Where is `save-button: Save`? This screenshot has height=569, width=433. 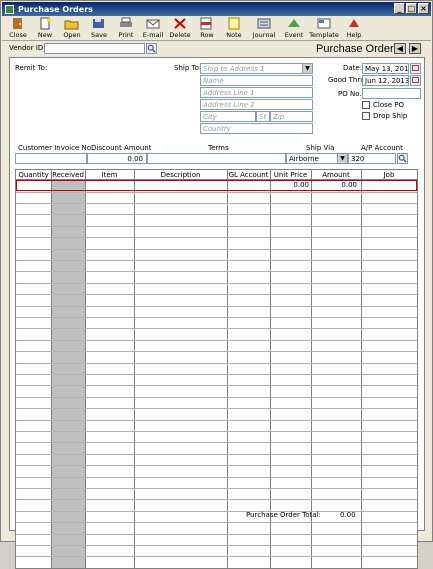 save-button: Save is located at coordinates (99, 28).